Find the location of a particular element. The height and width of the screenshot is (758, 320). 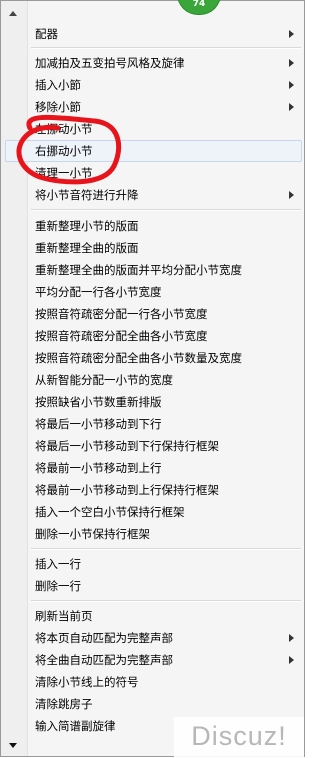

menu-item-label: 清除跳房子 is located at coordinates (64, 704).